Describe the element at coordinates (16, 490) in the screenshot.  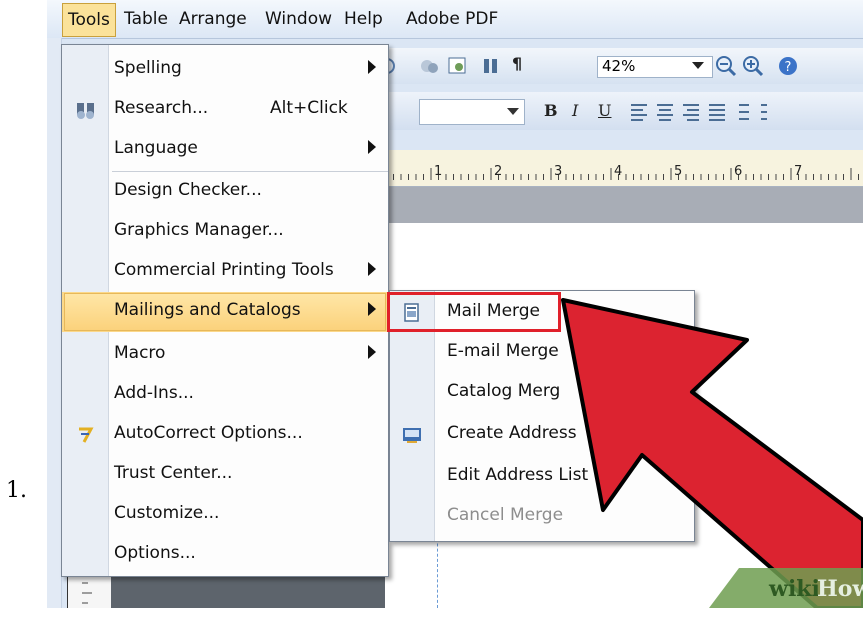
I see `step-number: 1.` at that location.